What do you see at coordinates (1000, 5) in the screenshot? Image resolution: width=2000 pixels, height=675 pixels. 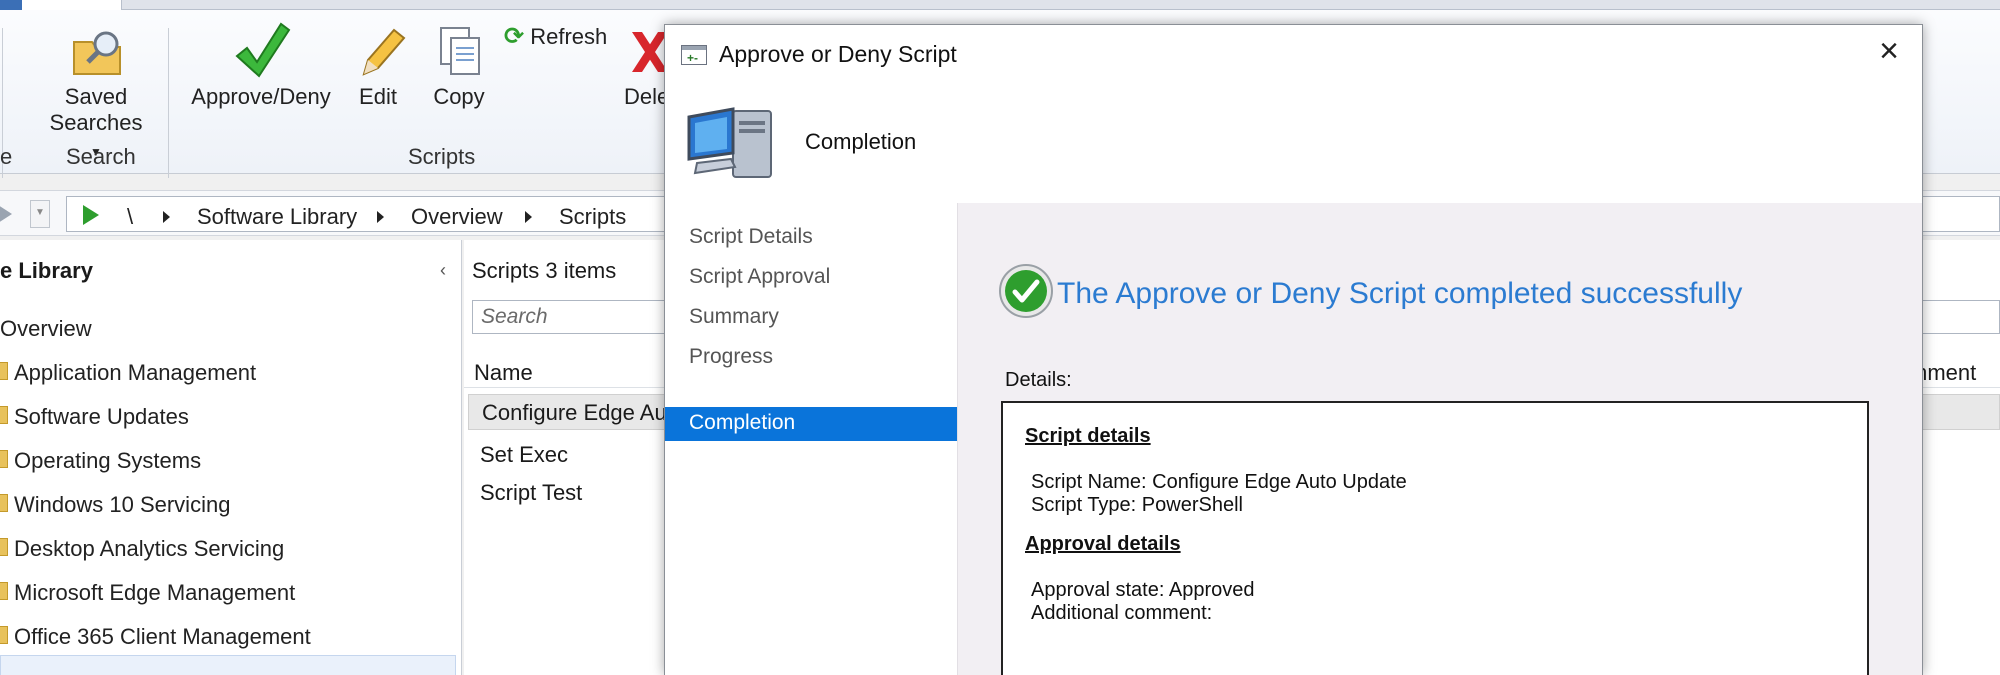 I see `window-top-strip` at bounding box center [1000, 5].